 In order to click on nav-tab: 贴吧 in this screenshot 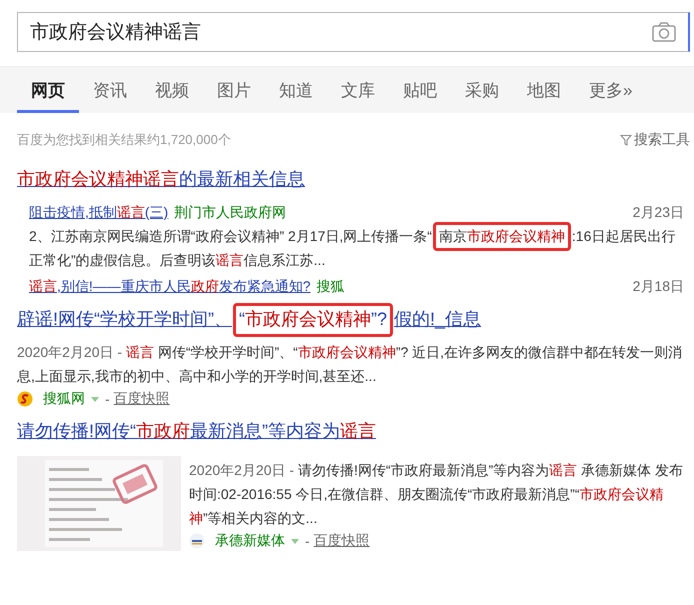, I will do `click(420, 90)`.